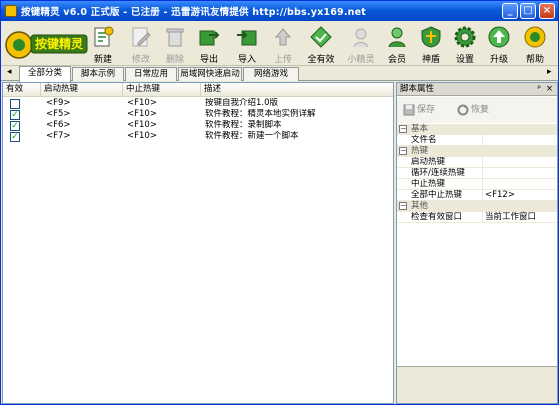 This screenshot has height=405, width=559. What do you see at coordinates (141, 44) in the screenshot?
I see `edit-button: 修改` at bounding box center [141, 44].